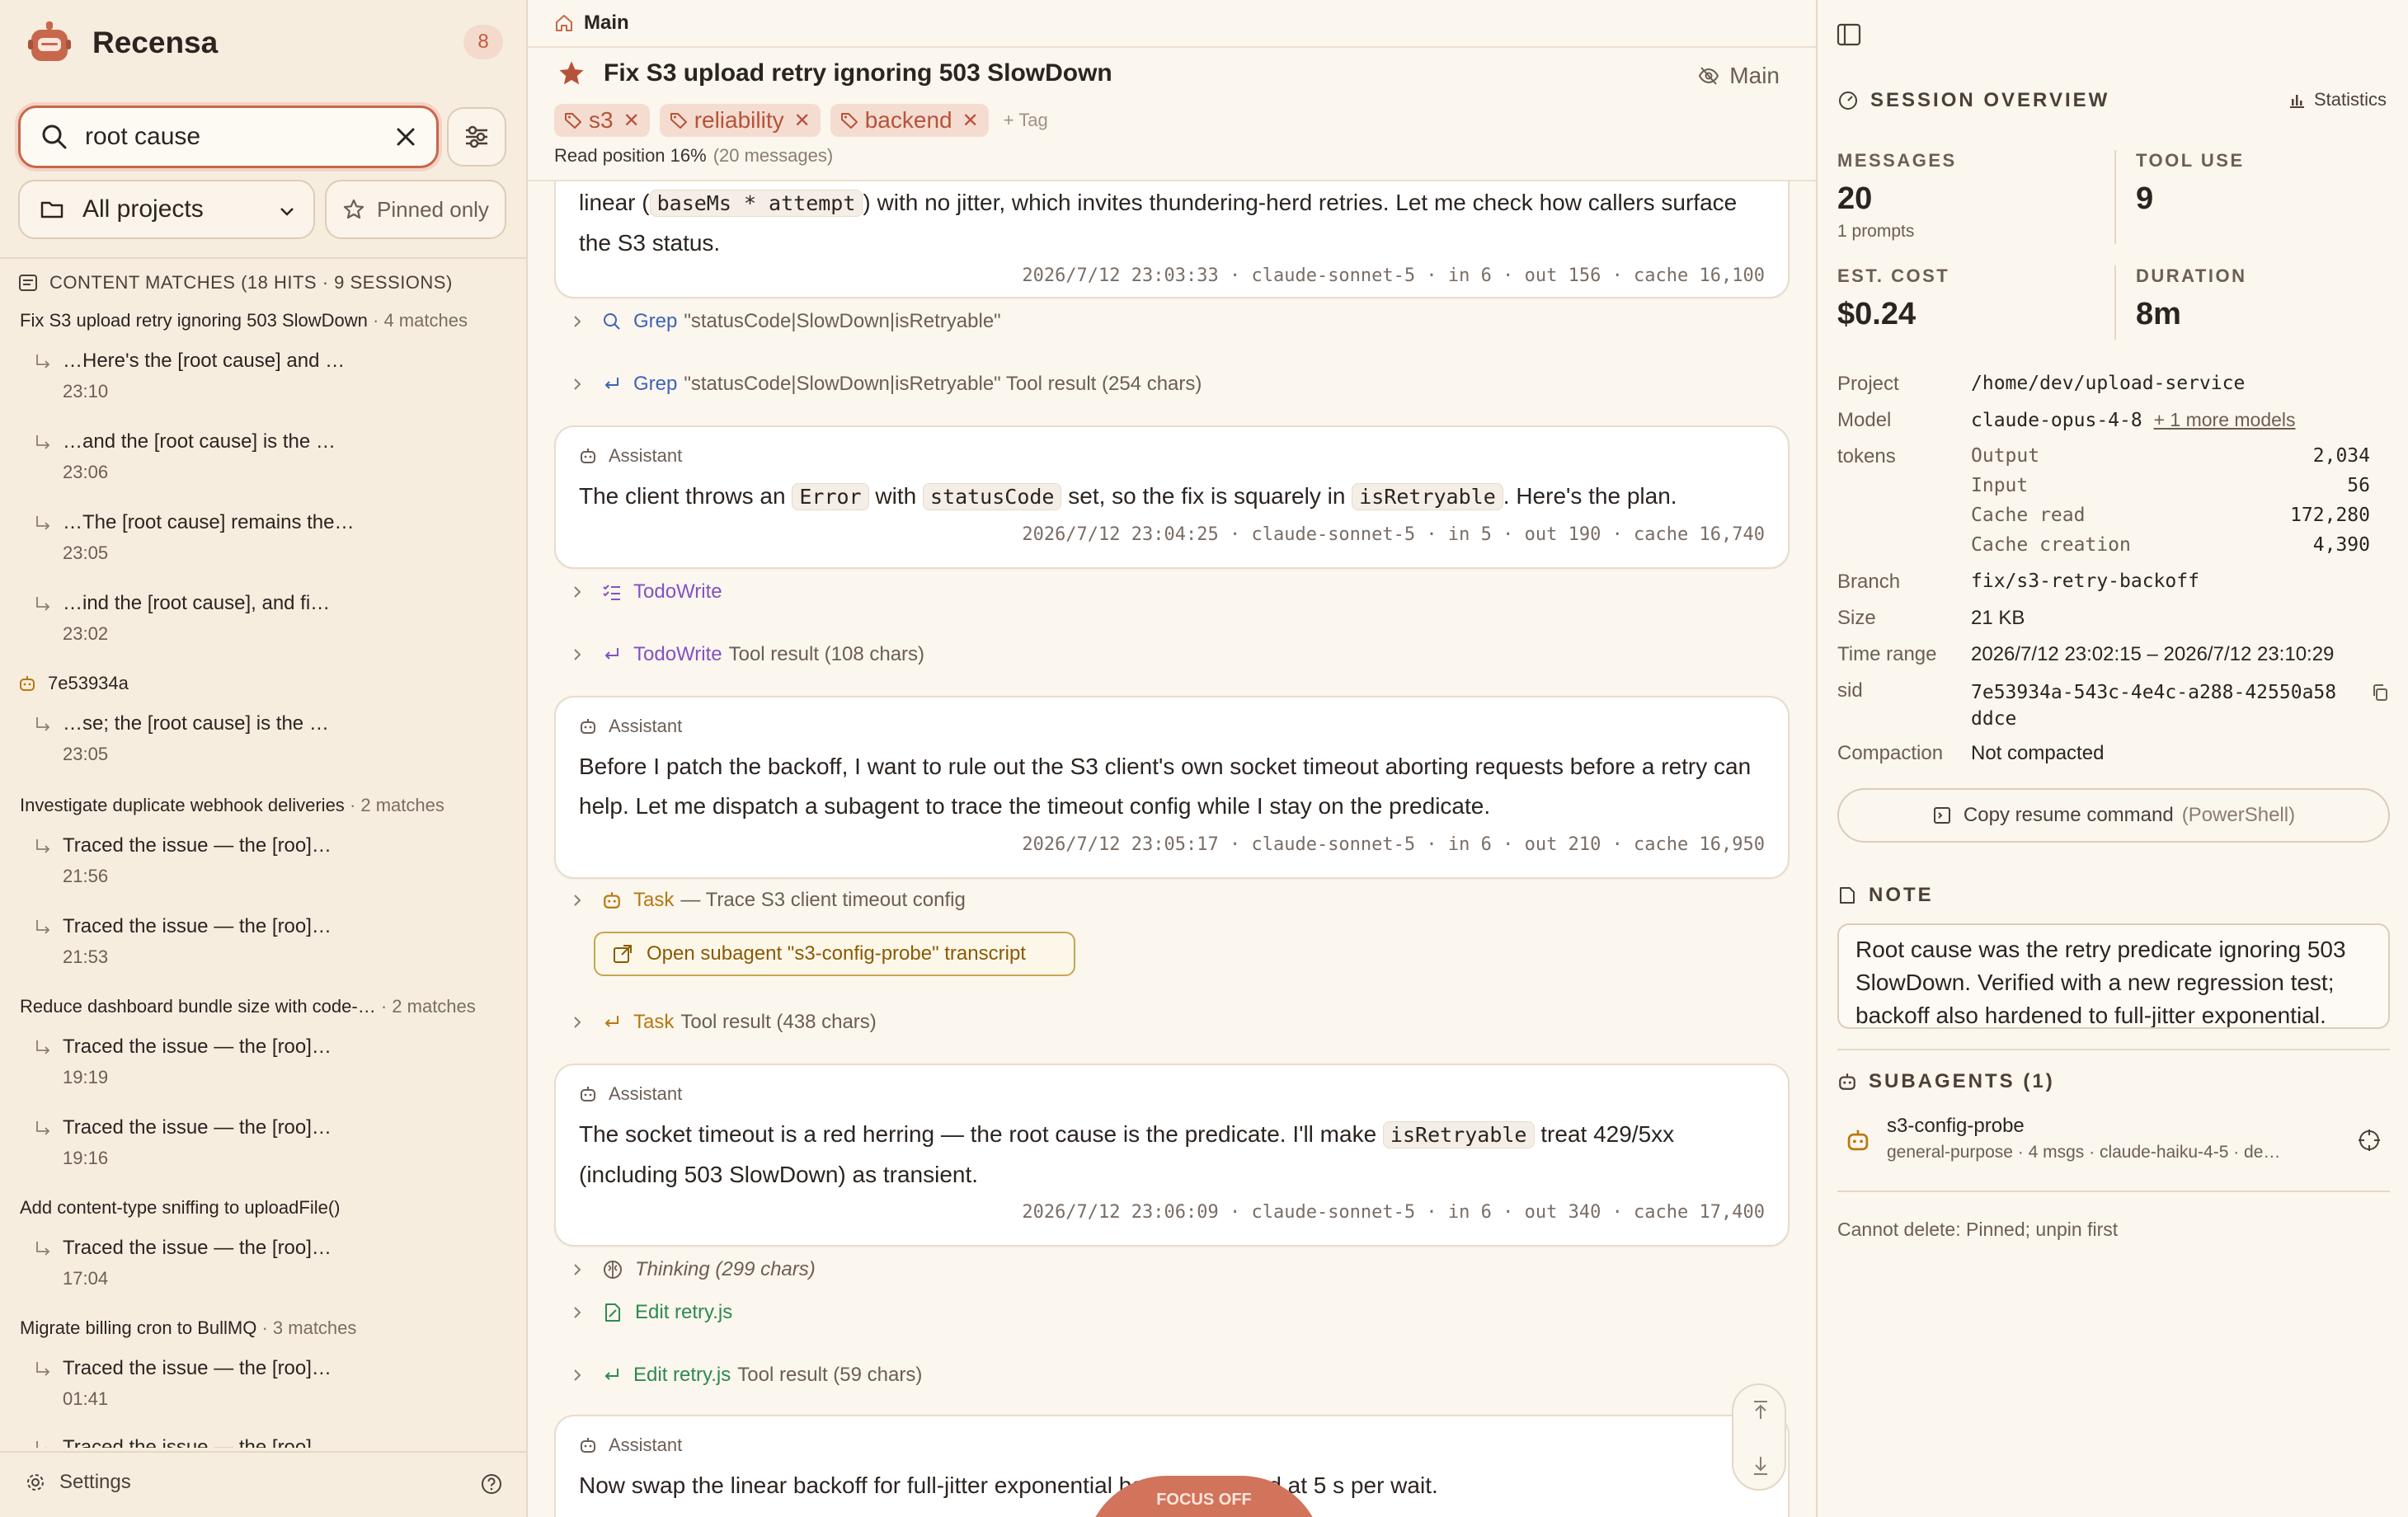  What do you see at coordinates (724, 1023) in the screenshot?
I see `tool-result-task: Task Tool result (438 chars)` at bounding box center [724, 1023].